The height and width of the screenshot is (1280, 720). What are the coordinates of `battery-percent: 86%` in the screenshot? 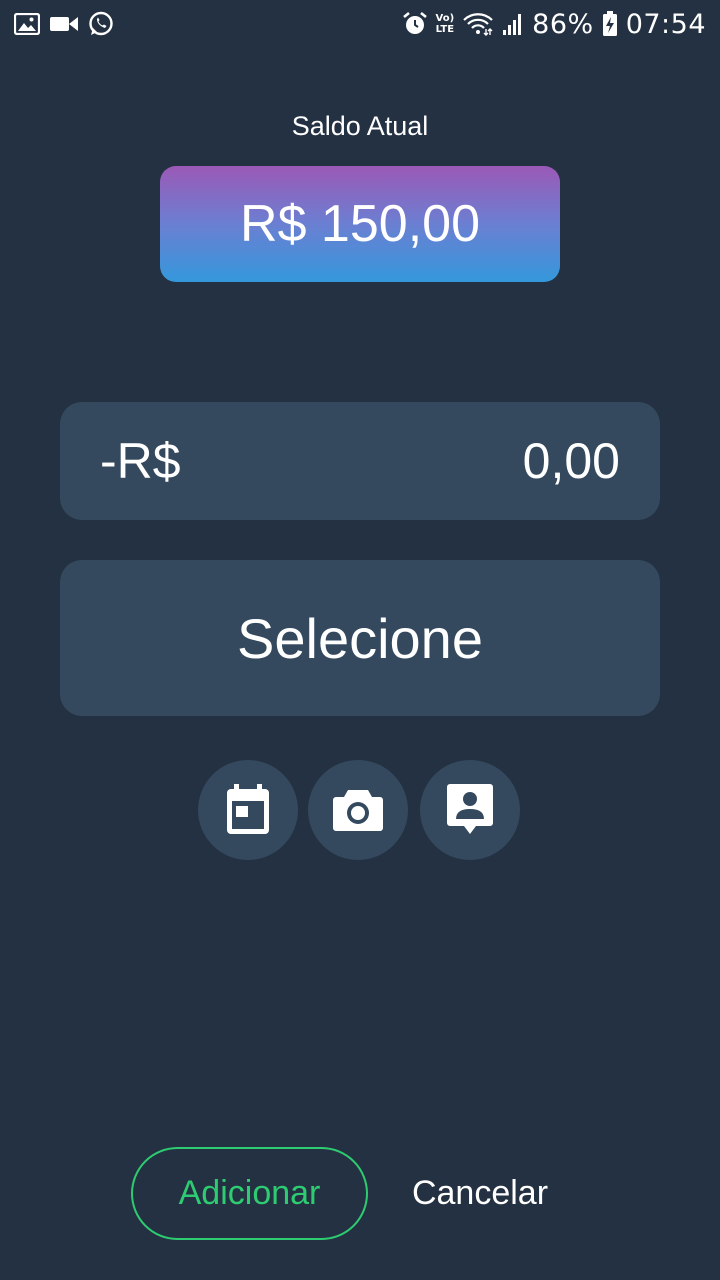 It's located at (563, 24).